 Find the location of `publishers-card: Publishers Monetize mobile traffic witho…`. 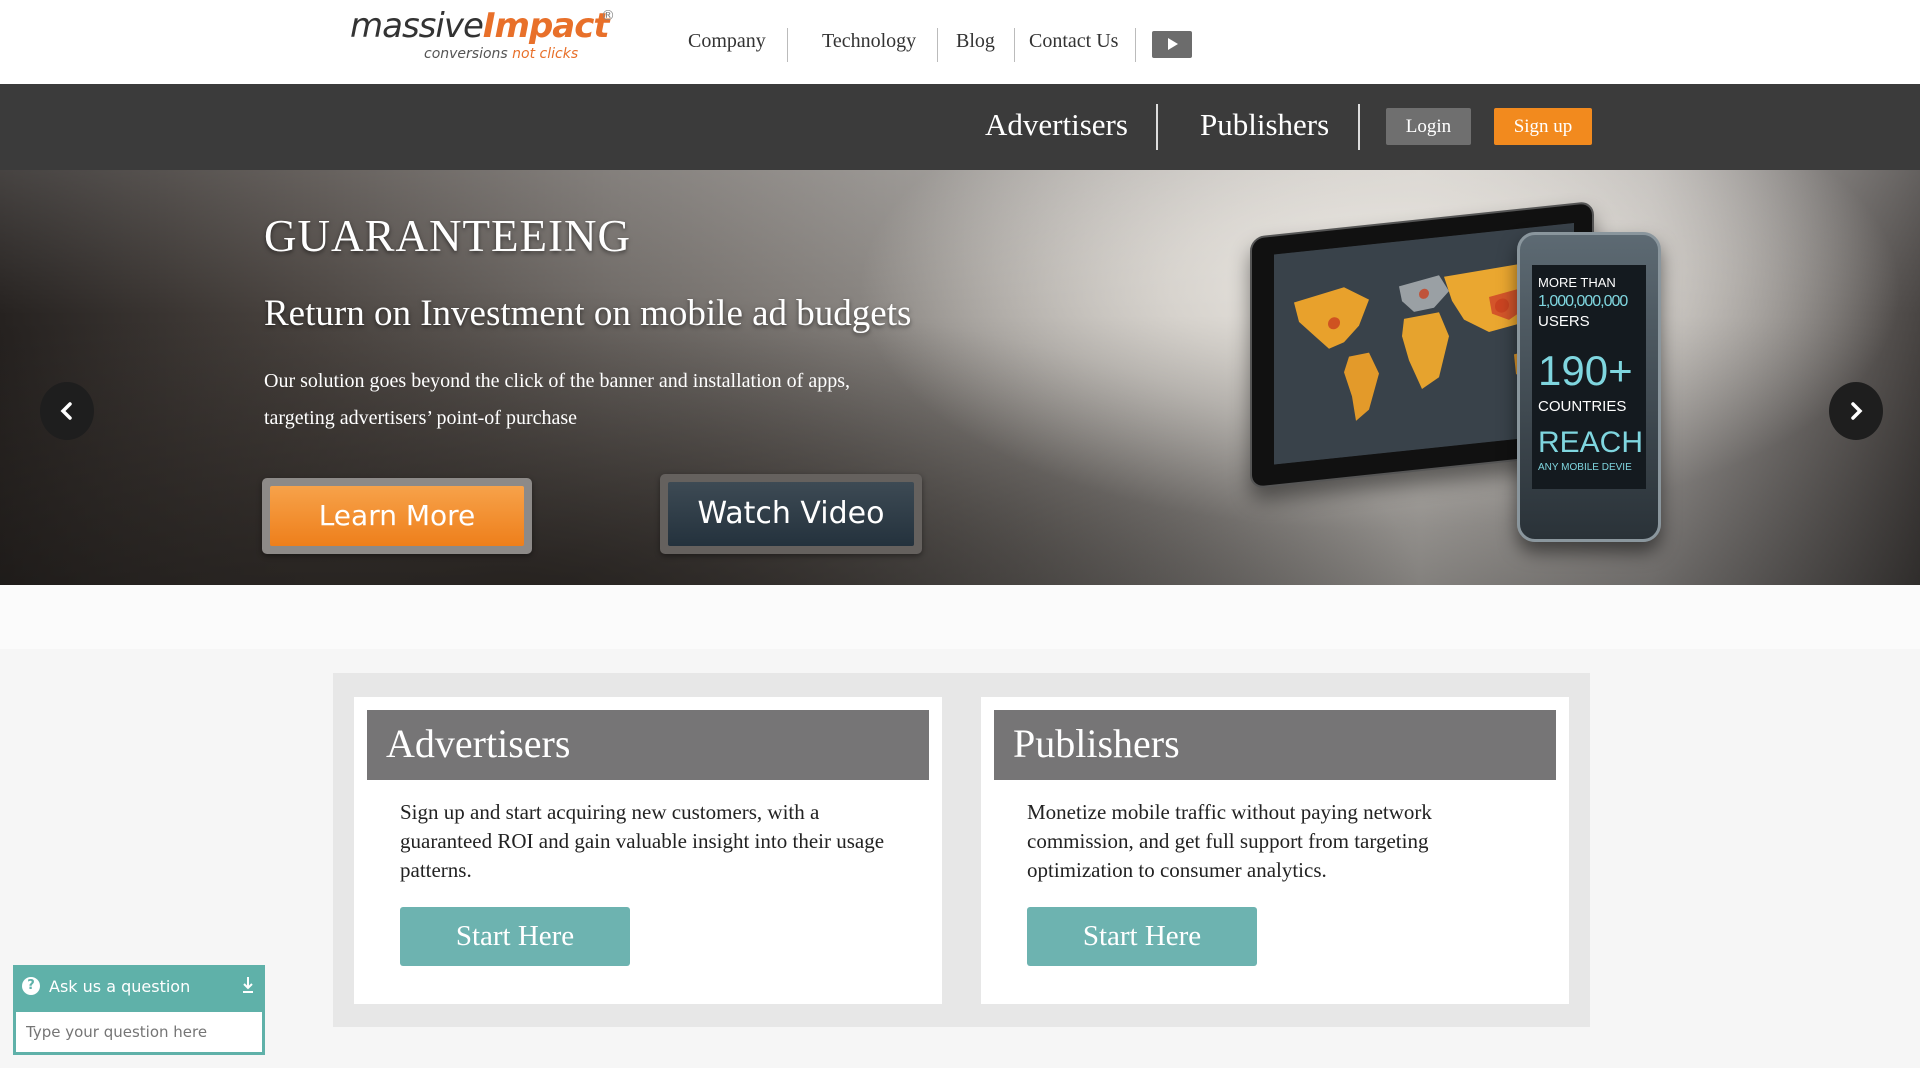

publishers-card: Publishers Monetize mobile traffic witho… is located at coordinates (1275, 850).